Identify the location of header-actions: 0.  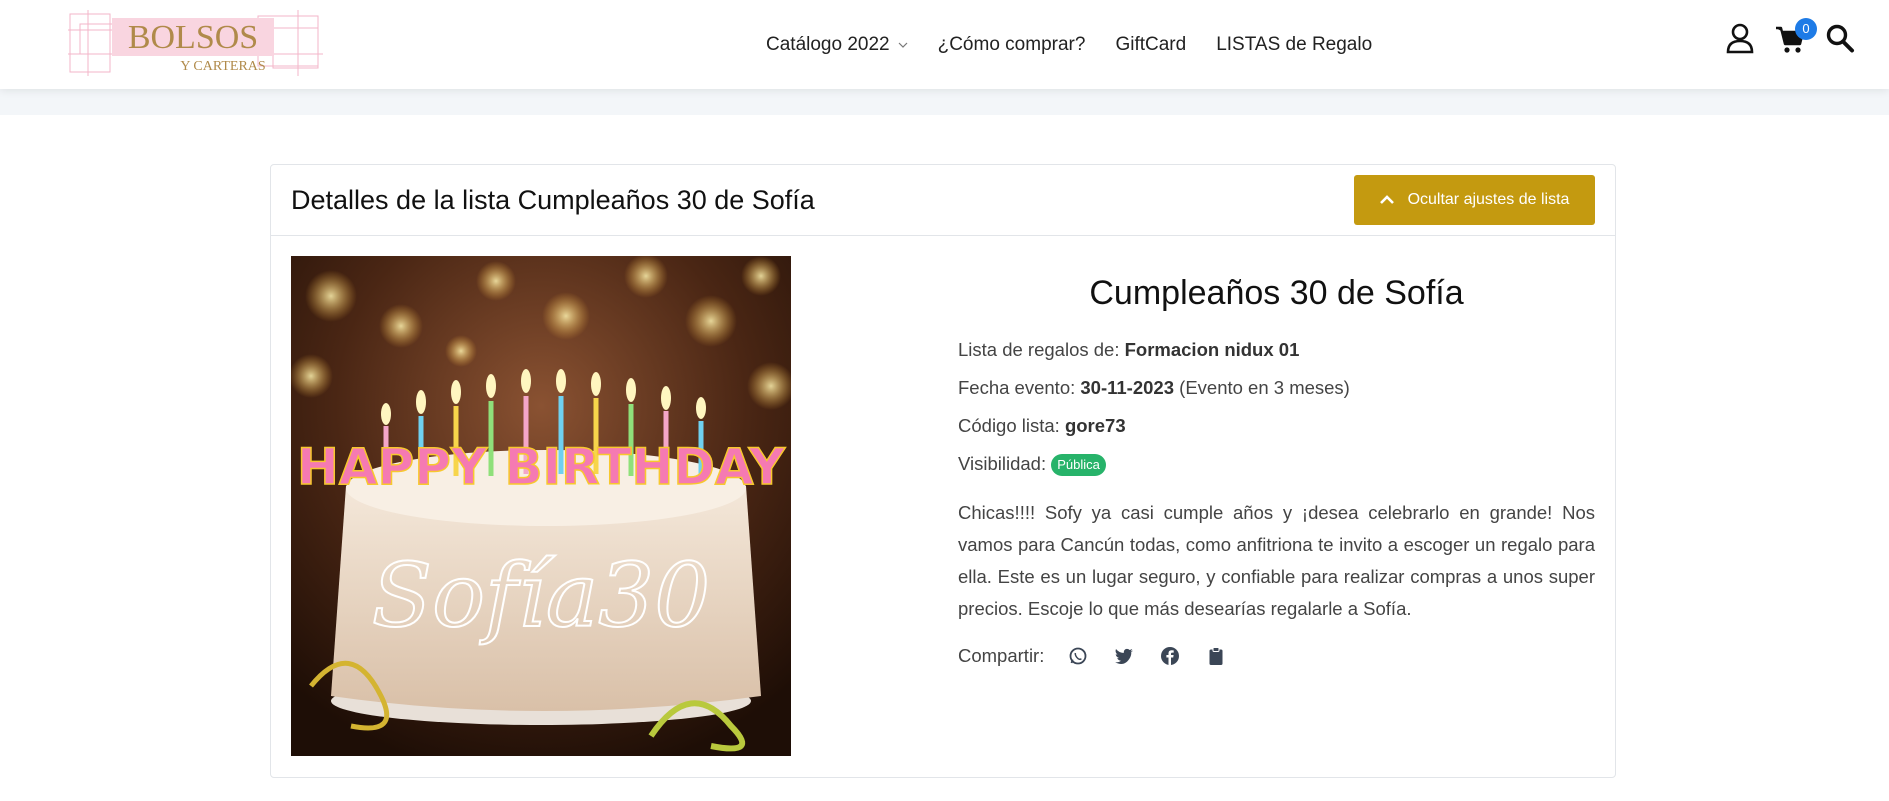
(1780, 36).